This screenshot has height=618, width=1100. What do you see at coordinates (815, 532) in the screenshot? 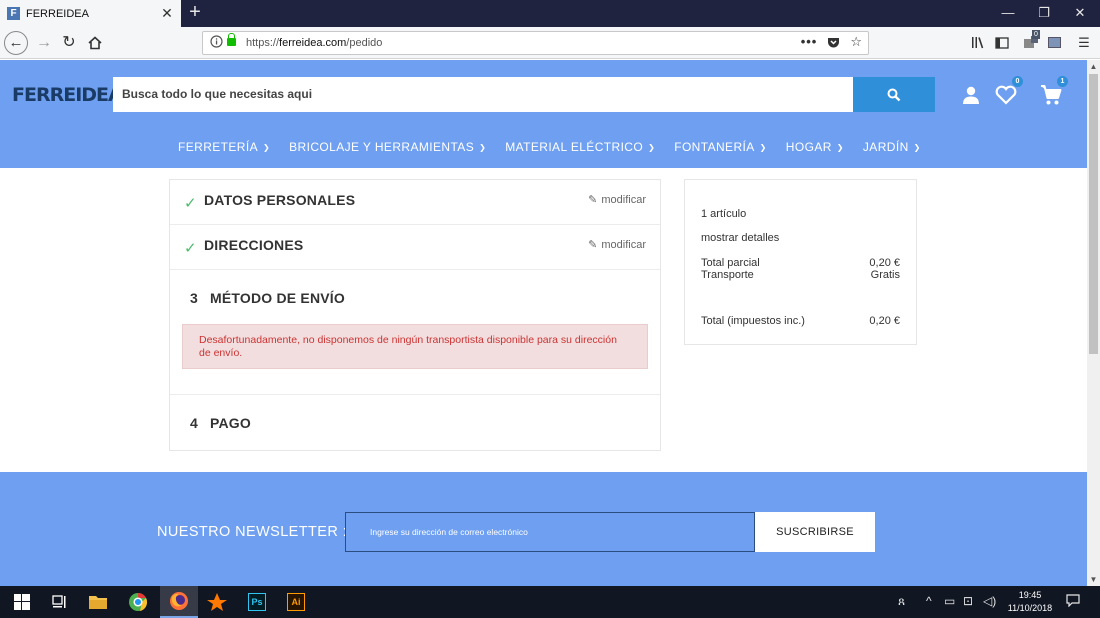
I see `subscribe-button: SUSCRIBIRSE` at bounding box center [815, 532].